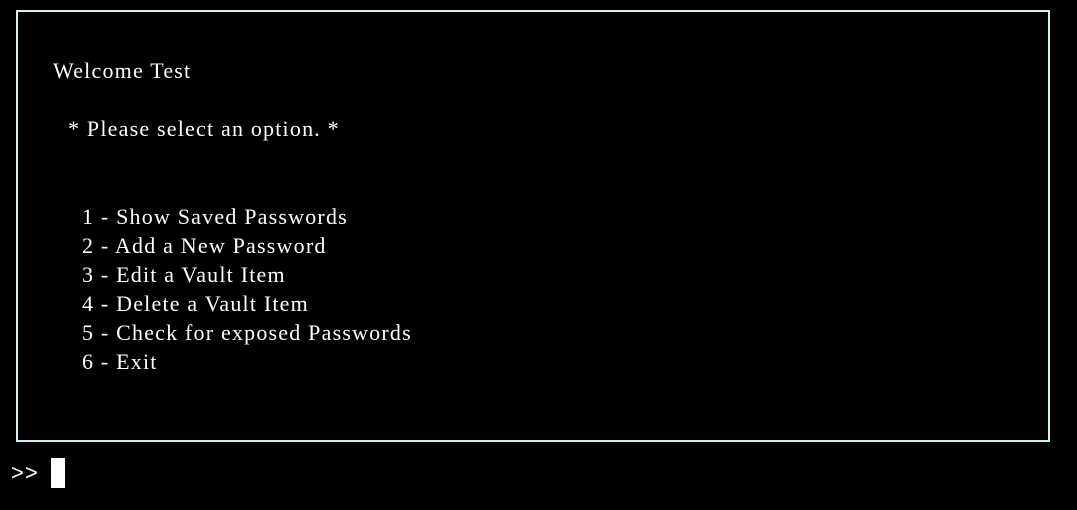 The width and height of the screenshot is (1077, 510). I want to click on menu-option-show-saved-passwords: 1 - Show Saved Passwords, so click(247, 216).